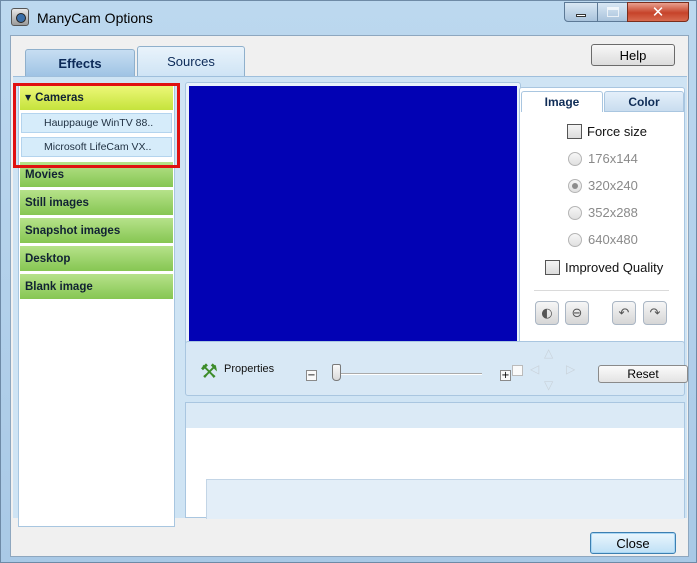 The width and height of the screenshot is (697, 563). What do you see at coordinates (613, 185) in the screenshot?
I see `size-label-320x240: 320x240` at bounding box center [613, 185].